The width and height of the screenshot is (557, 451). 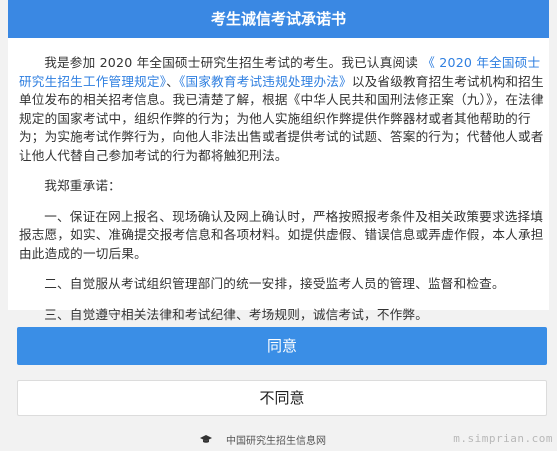 What do you see at coordinates (233, 62) in the screenshot?
I see `intro-text: 我是参加 2020 年全国硕士研究生招生考试的考生。我已认真阅读` at bounding box center [233, 62].